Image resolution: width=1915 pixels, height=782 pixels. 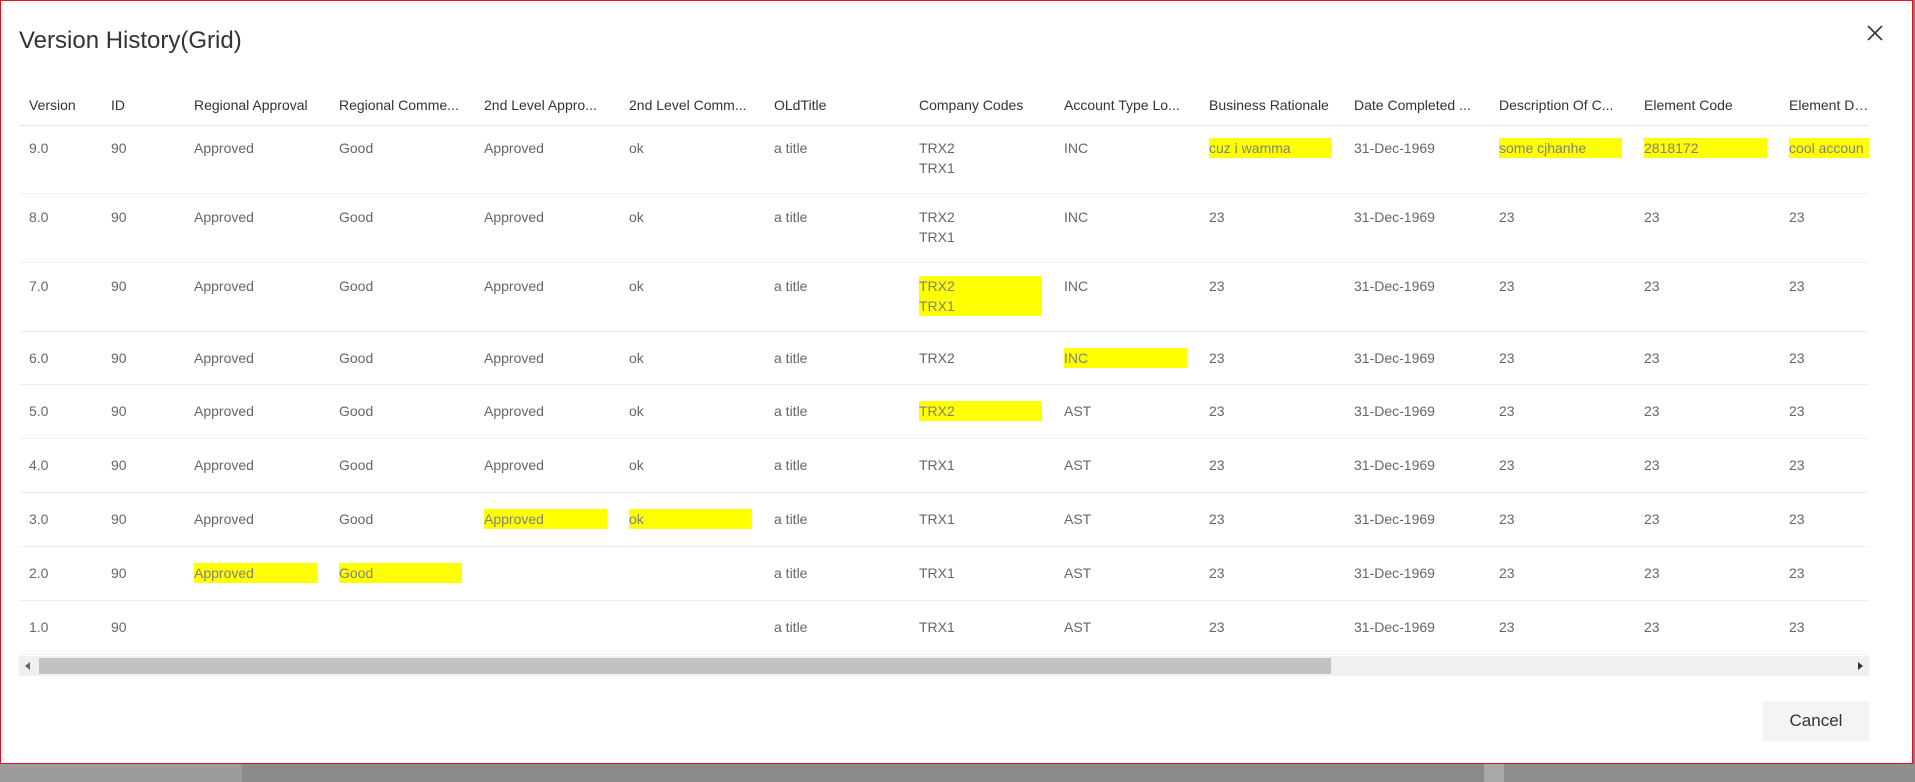 I want to click on cell-text: AST, so click(x=1078, y=573).